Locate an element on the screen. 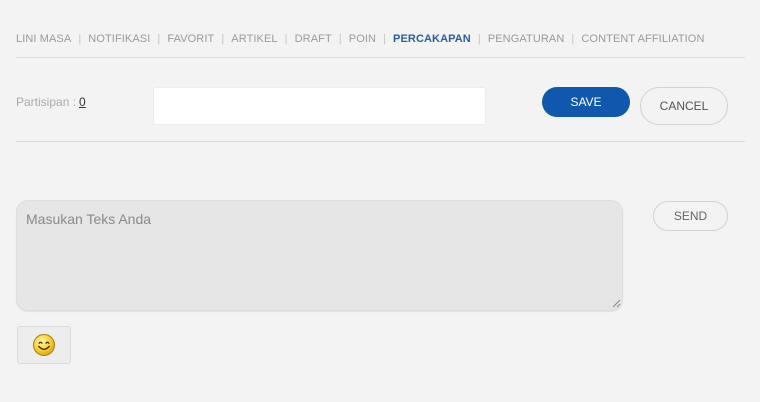 Image resolution: width=760 pixels, height=402 pixels. cancel-button: CANCEL is located at coordinates (684, 106).